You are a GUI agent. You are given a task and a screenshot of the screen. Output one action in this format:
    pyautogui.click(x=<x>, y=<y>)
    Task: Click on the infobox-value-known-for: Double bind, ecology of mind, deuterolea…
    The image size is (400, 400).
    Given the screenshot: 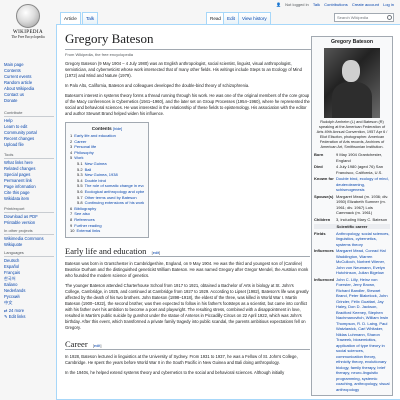 What is the action you would take?
    pyautogui.click(x=363, y=184)
    